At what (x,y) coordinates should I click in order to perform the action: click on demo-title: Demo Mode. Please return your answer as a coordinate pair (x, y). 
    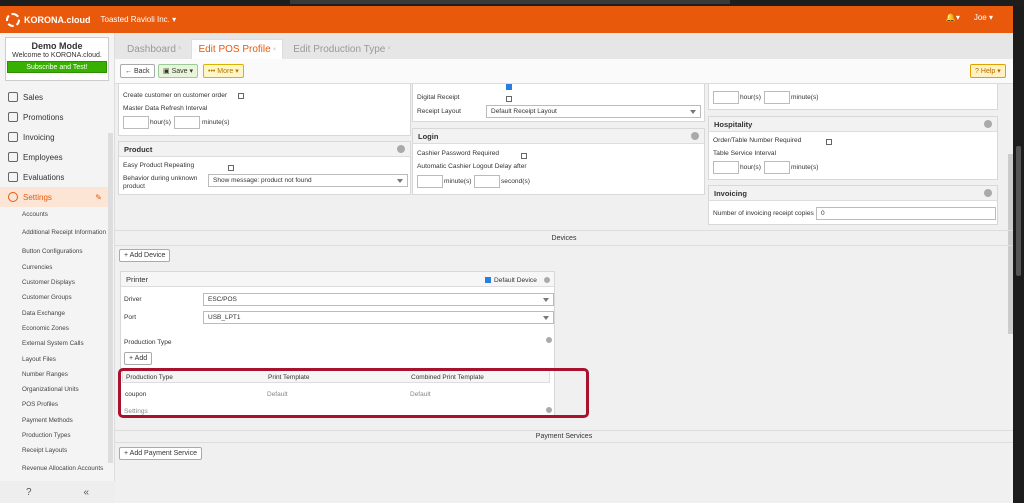
    Looking at the image, I should click on (57, 46).